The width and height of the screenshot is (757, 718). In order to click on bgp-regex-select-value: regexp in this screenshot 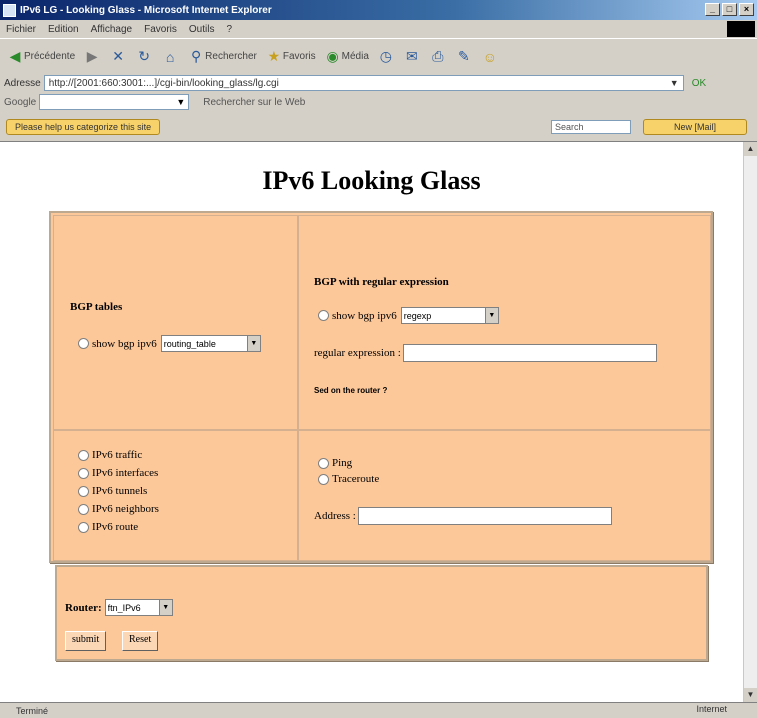, I will do `click(417, 315)`.